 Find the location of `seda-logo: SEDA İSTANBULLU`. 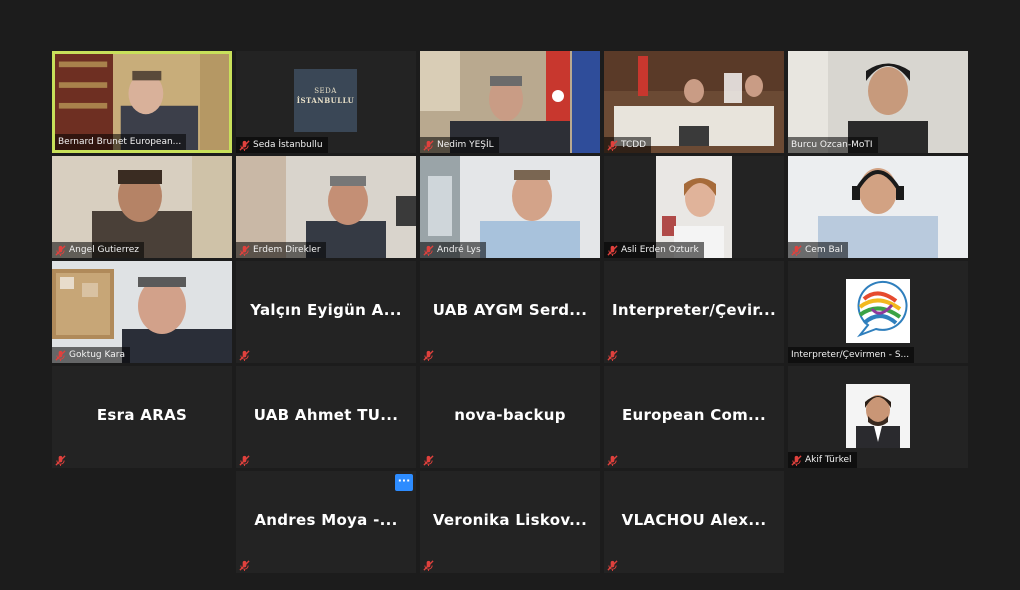

seda-logo: SEDA İSTANBULLU is located at coordinates (325, 100).